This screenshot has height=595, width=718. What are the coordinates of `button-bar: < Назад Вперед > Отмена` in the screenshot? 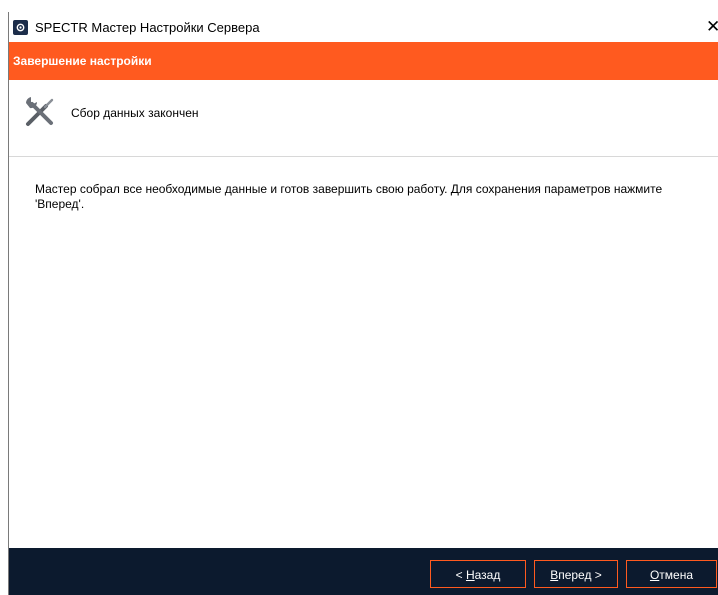 It's located at (363, 571).